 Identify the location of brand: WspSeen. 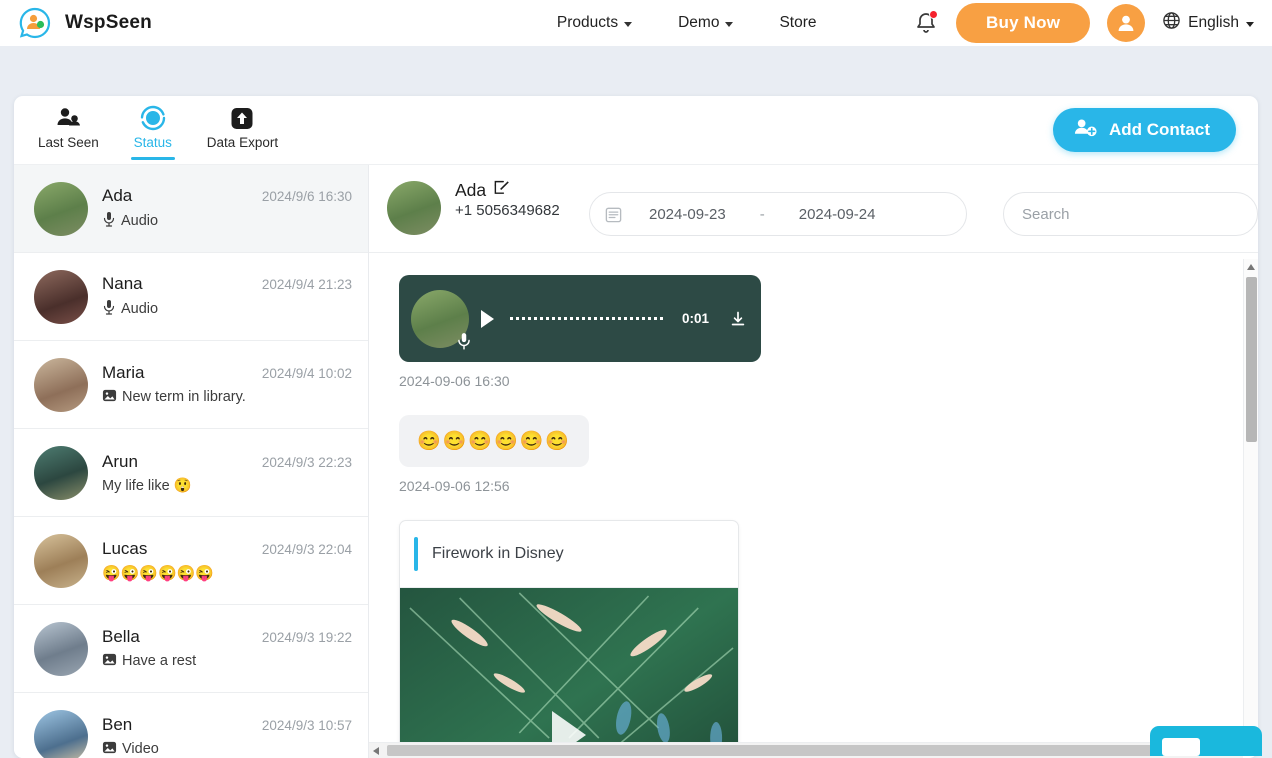
(85, 23).